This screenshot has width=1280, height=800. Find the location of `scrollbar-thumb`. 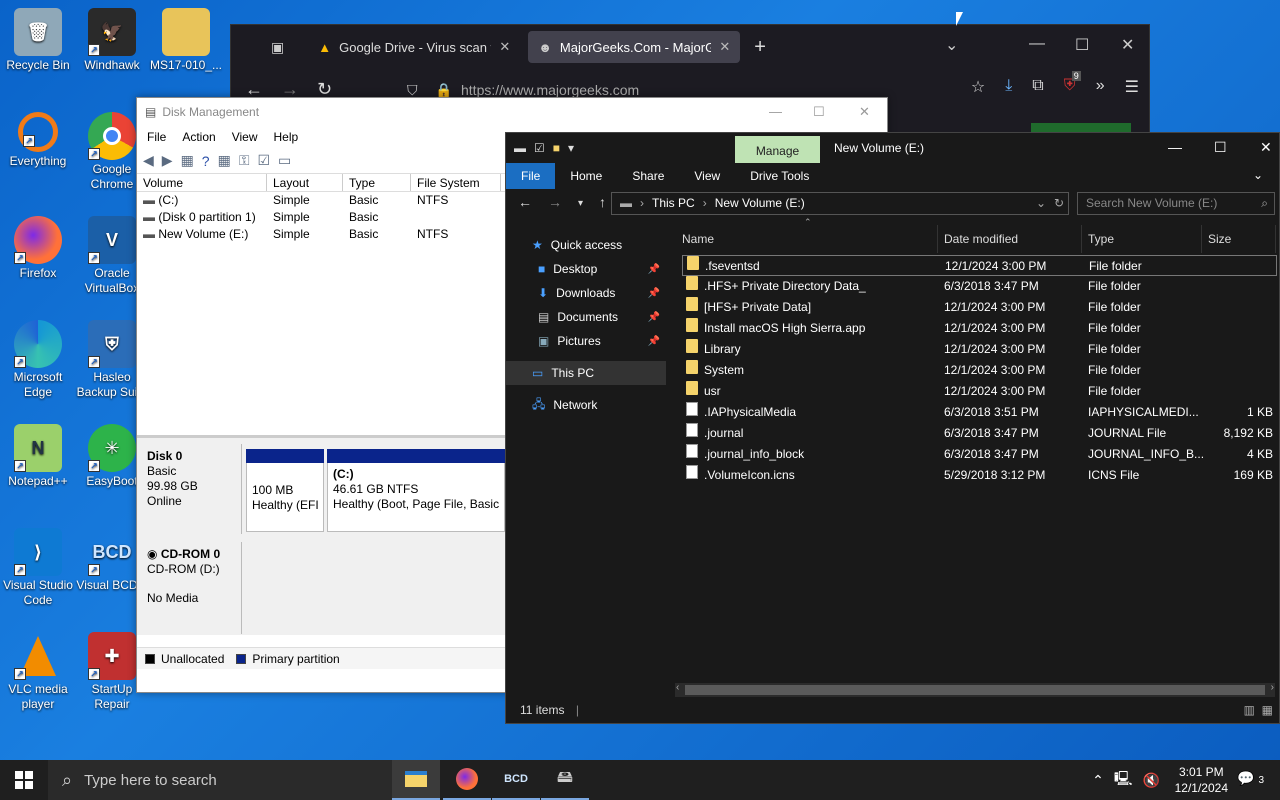

scrollbar-thumb is located at coordinates (975, 690).